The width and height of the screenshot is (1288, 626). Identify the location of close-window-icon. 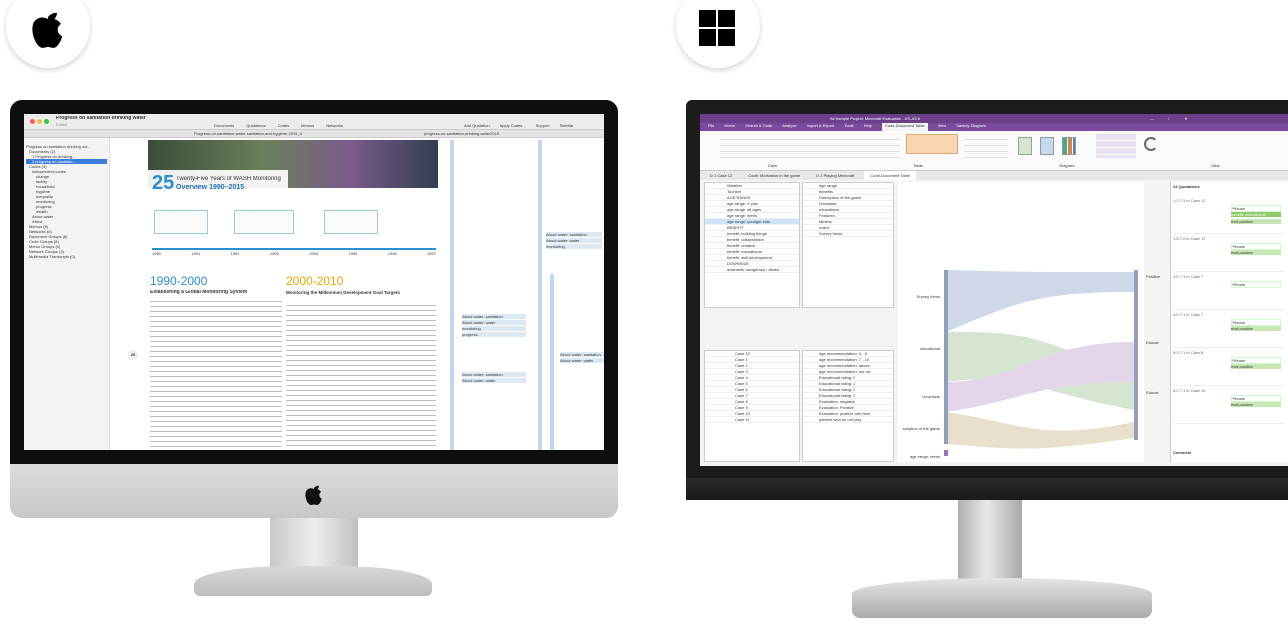
(32, 121).